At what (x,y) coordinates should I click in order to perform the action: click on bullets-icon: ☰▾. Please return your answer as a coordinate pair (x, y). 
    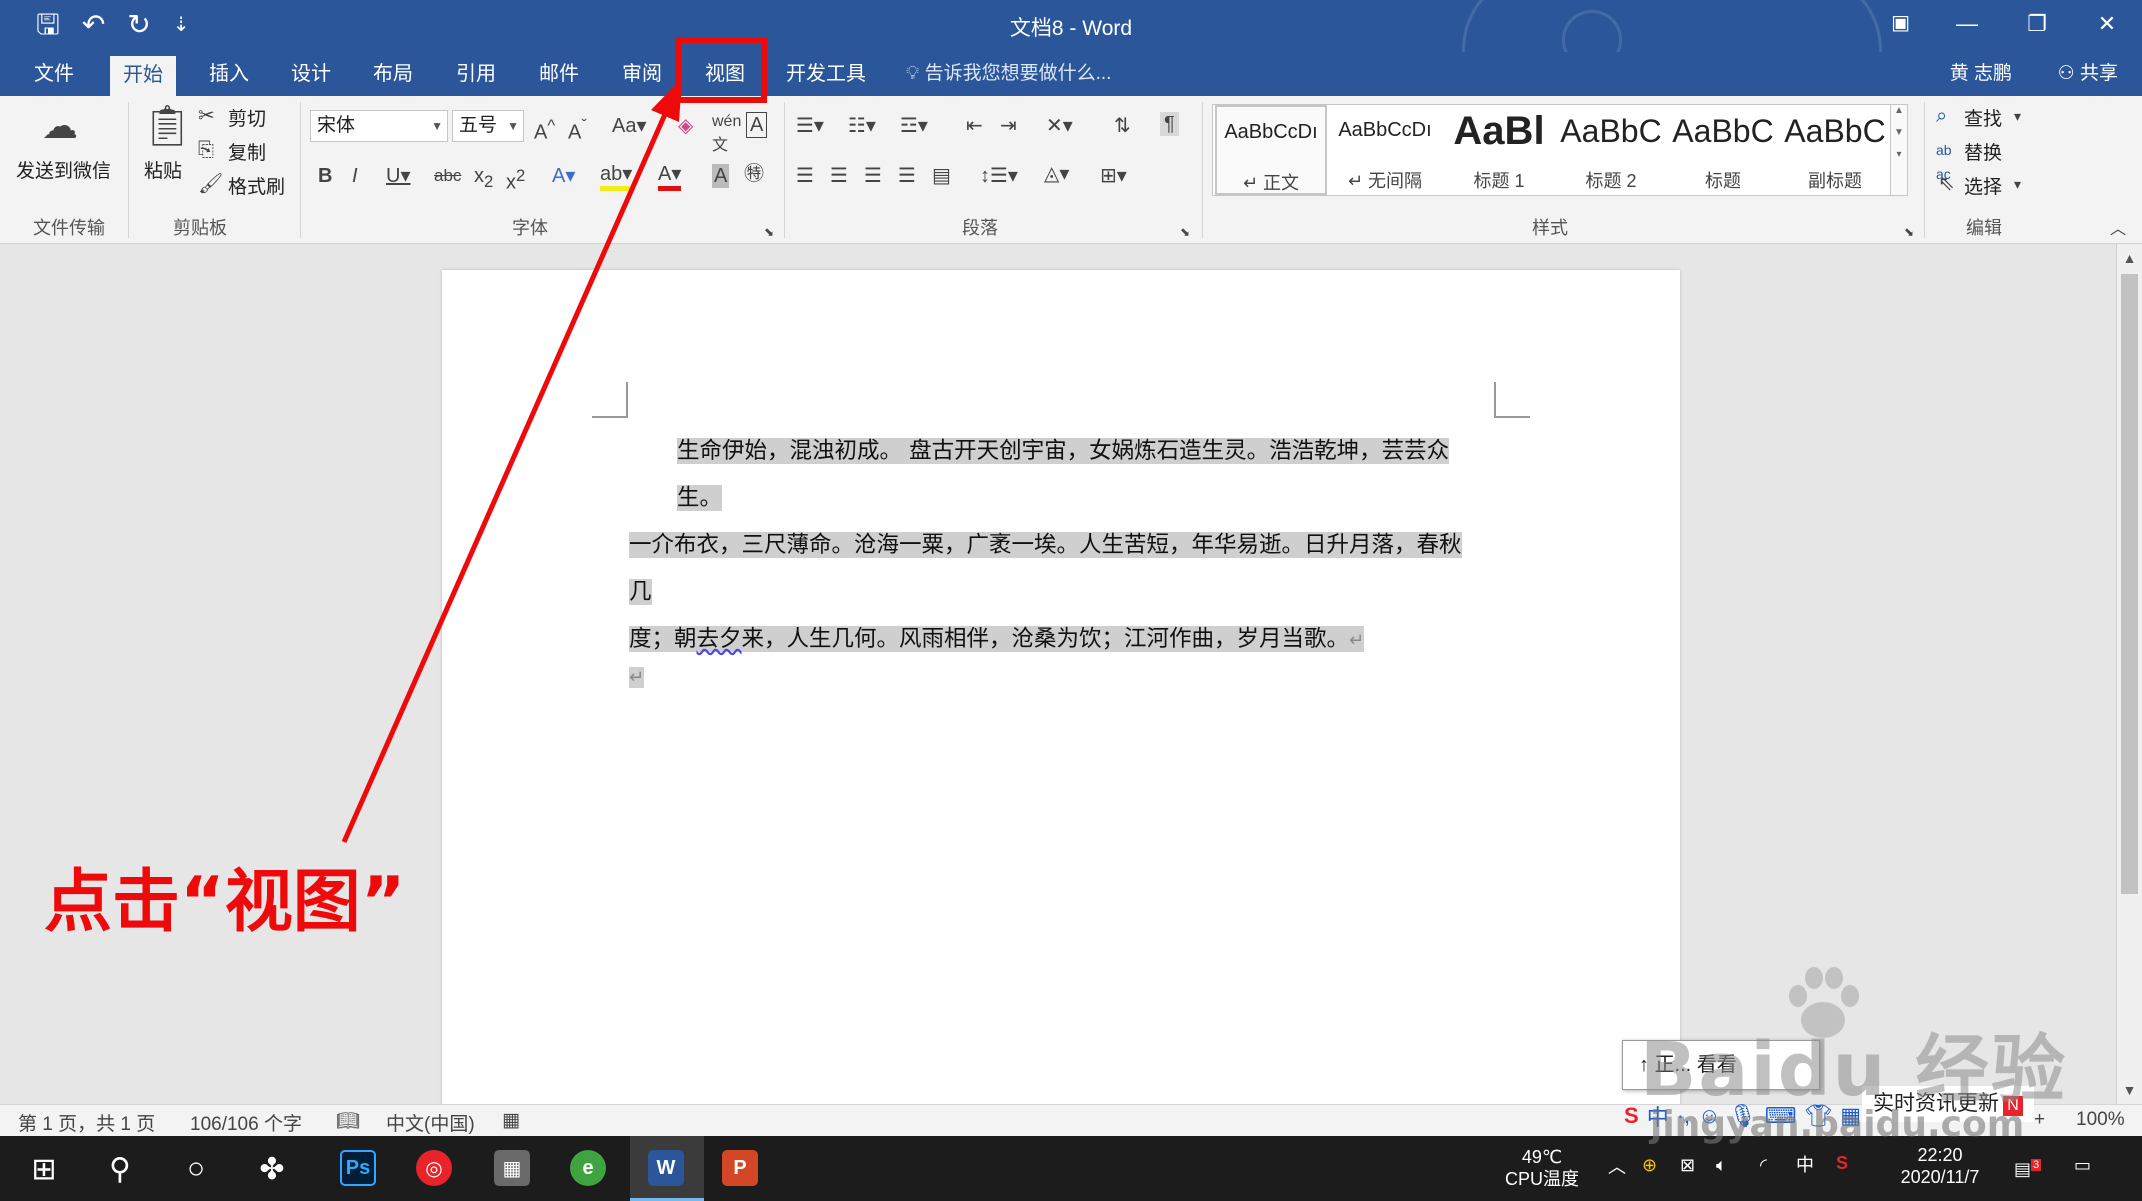
    Looking at the image, I should click on (810, 126).